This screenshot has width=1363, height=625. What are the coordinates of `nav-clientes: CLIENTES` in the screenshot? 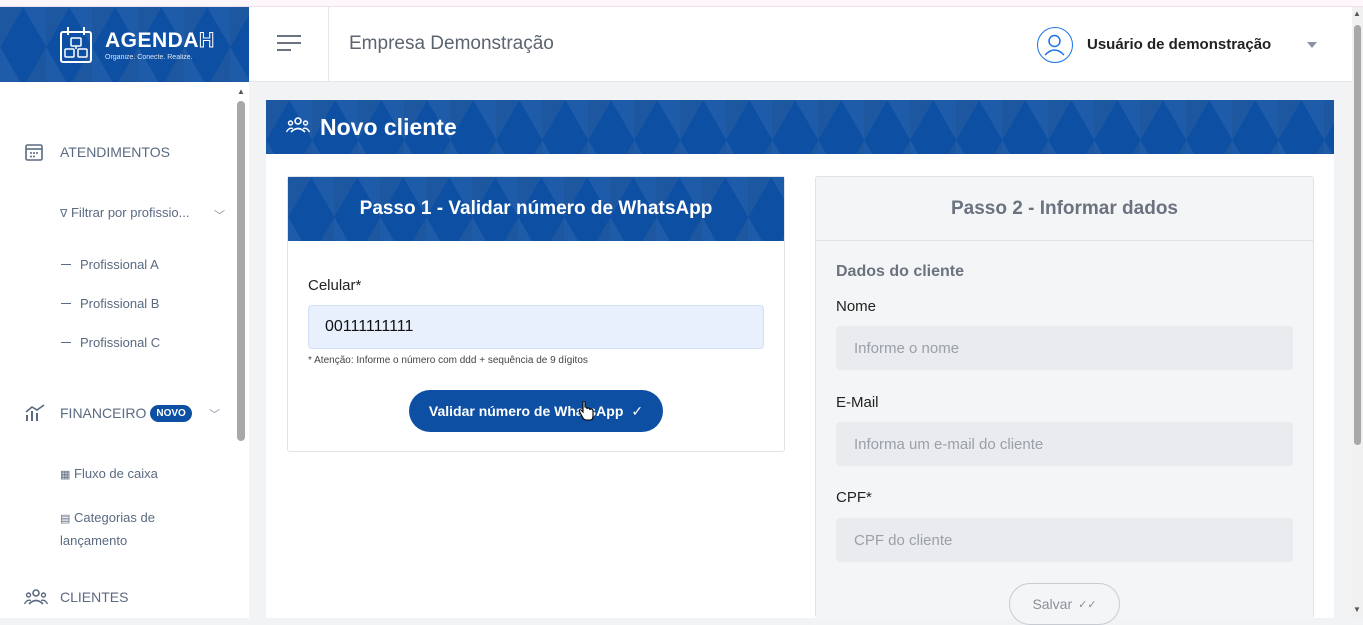 It's located at (76, 597).